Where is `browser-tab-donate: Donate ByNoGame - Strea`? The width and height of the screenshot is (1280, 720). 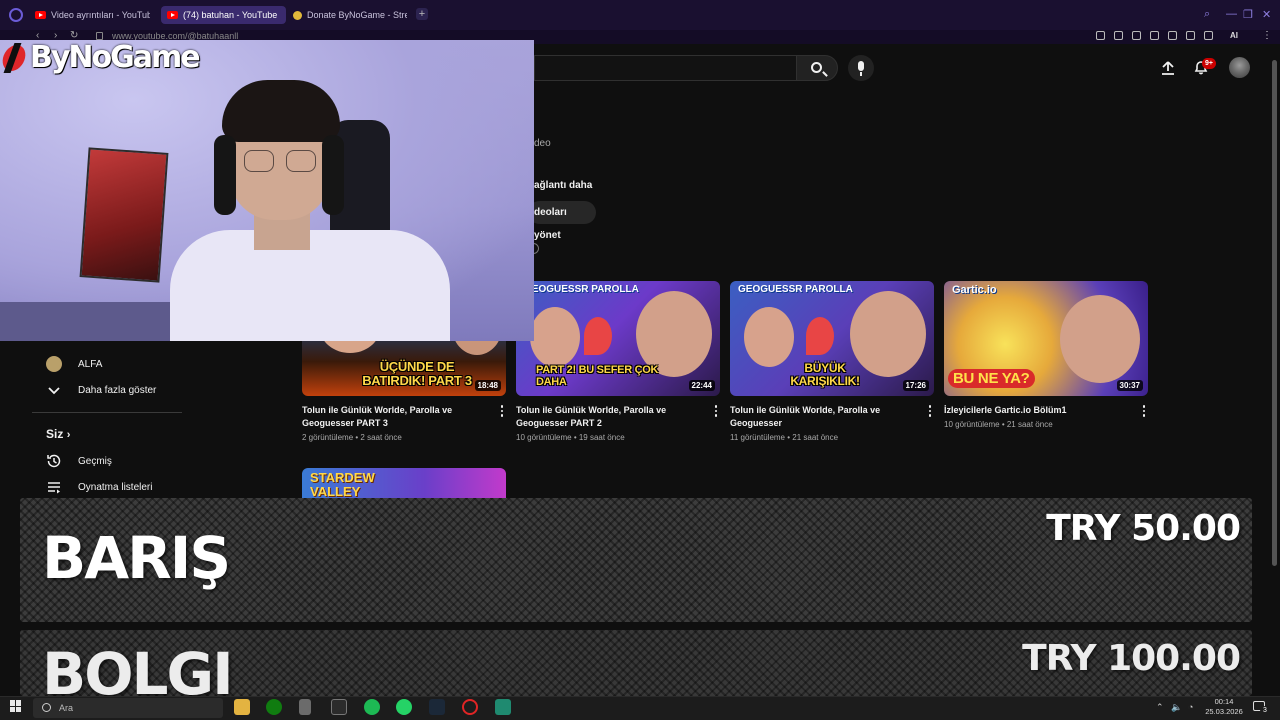 browser-tab-donate: Donate ByNoGame - Strea is located at coordinates (350, 15).